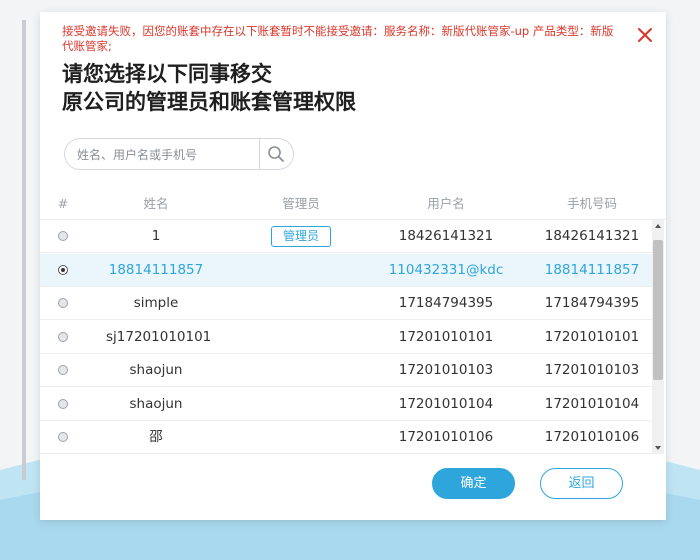  I want to click on table-row: 邵 17201010106 17201010106, so click(346, 437).